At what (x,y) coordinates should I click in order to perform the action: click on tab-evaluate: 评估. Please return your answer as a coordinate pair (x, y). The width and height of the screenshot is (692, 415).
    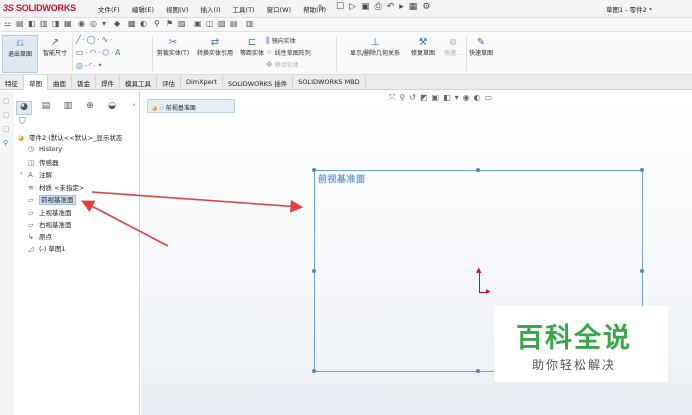
    Looking at the image, I should click on (169, 82).